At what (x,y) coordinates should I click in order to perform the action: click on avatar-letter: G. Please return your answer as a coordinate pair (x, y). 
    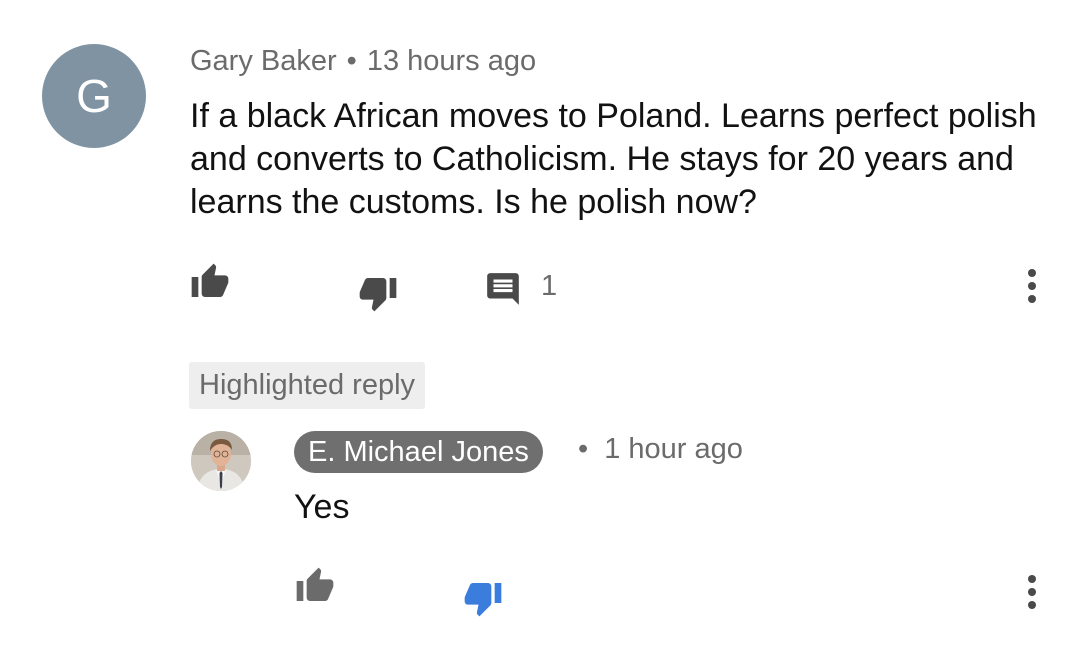
    Looking at the image, I should click on (94, 96).